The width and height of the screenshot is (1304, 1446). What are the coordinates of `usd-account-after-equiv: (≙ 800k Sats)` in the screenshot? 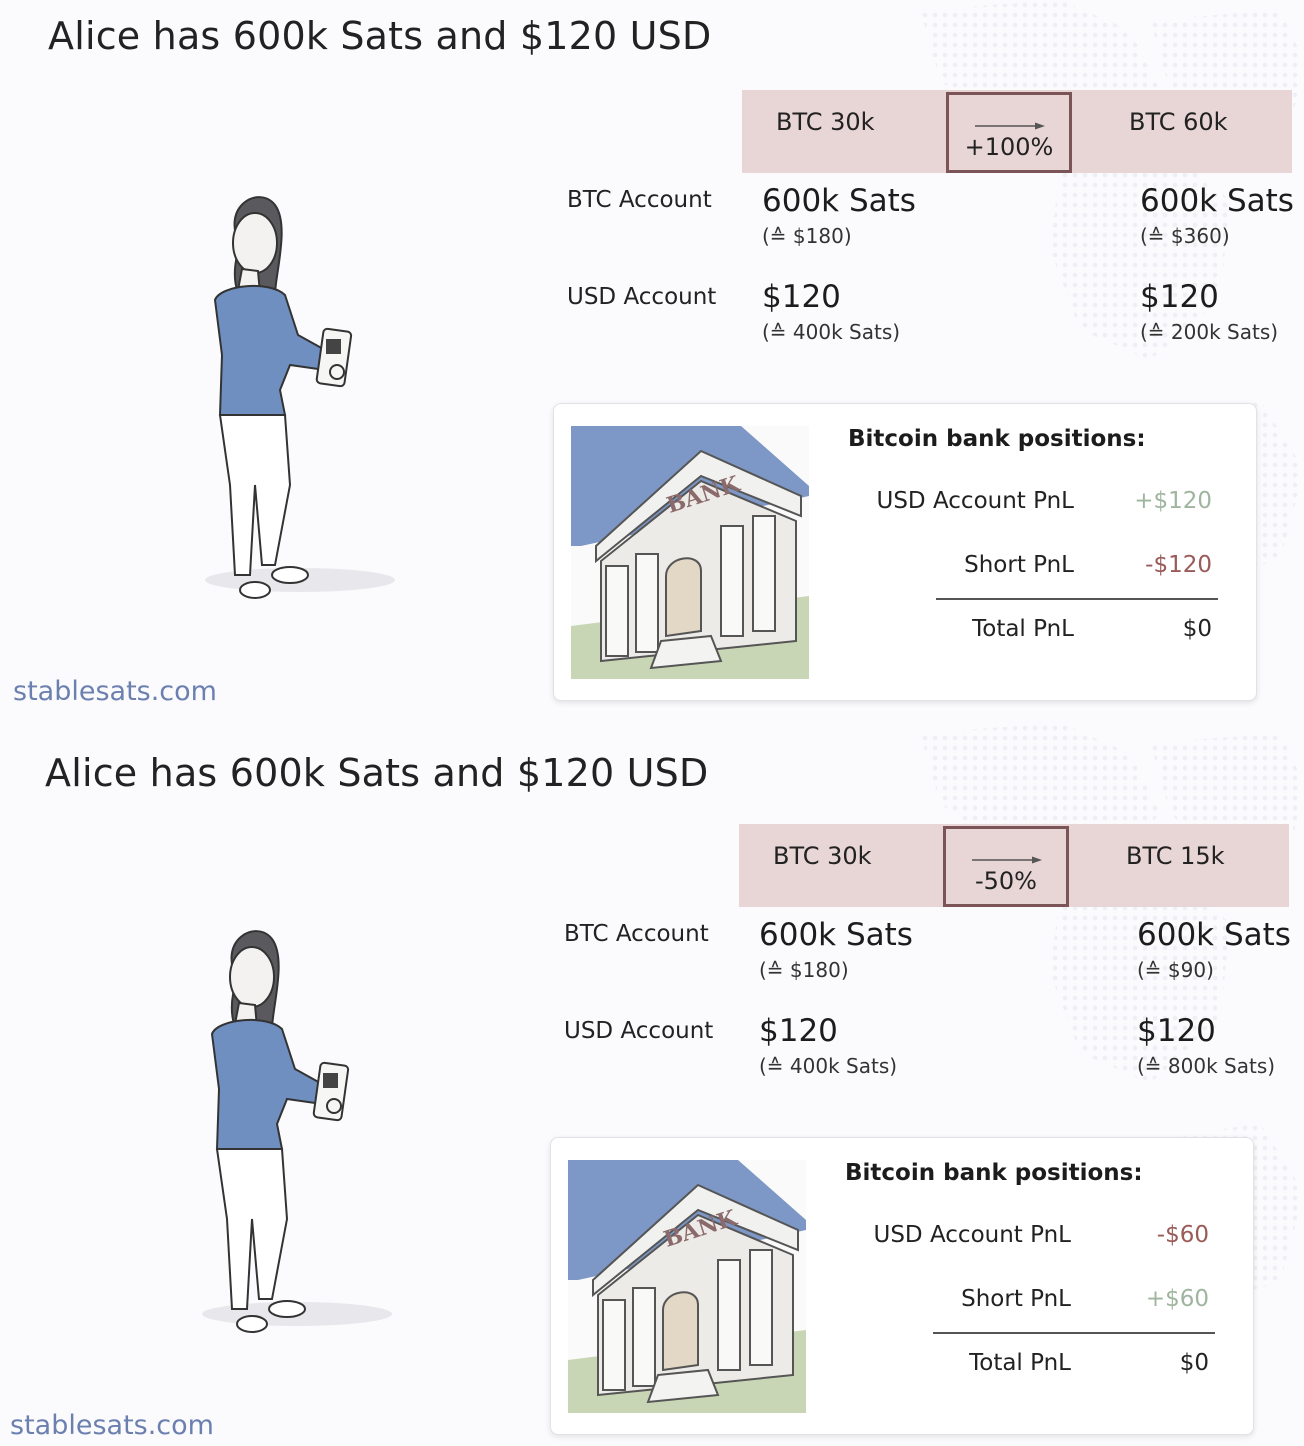 It's located at (1206, 1066).